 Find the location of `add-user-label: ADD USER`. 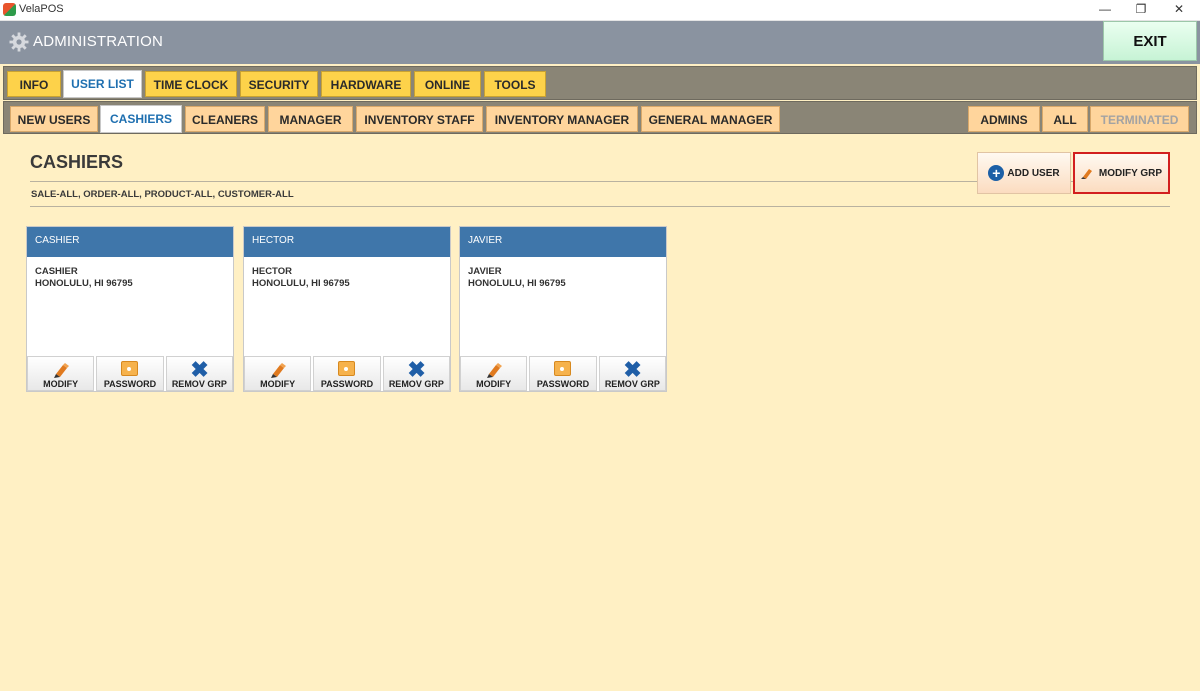

add-user-label: ADD USER is located at coordinates (1033, 173).